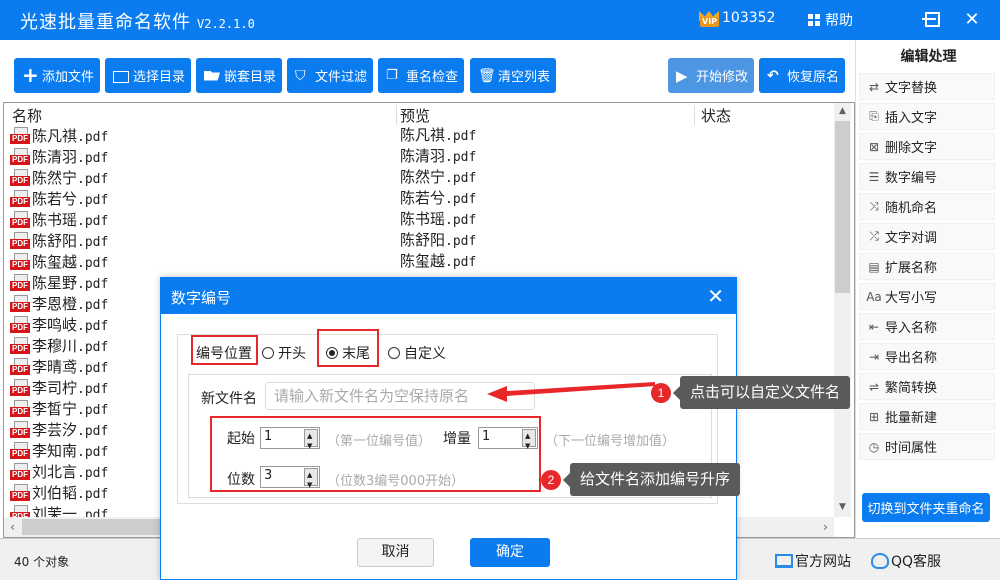 The width and height of the screenshot is (1000, 580). I want to click on sidebar-item-import: ⇤ 导入名称, so click(927, 326).